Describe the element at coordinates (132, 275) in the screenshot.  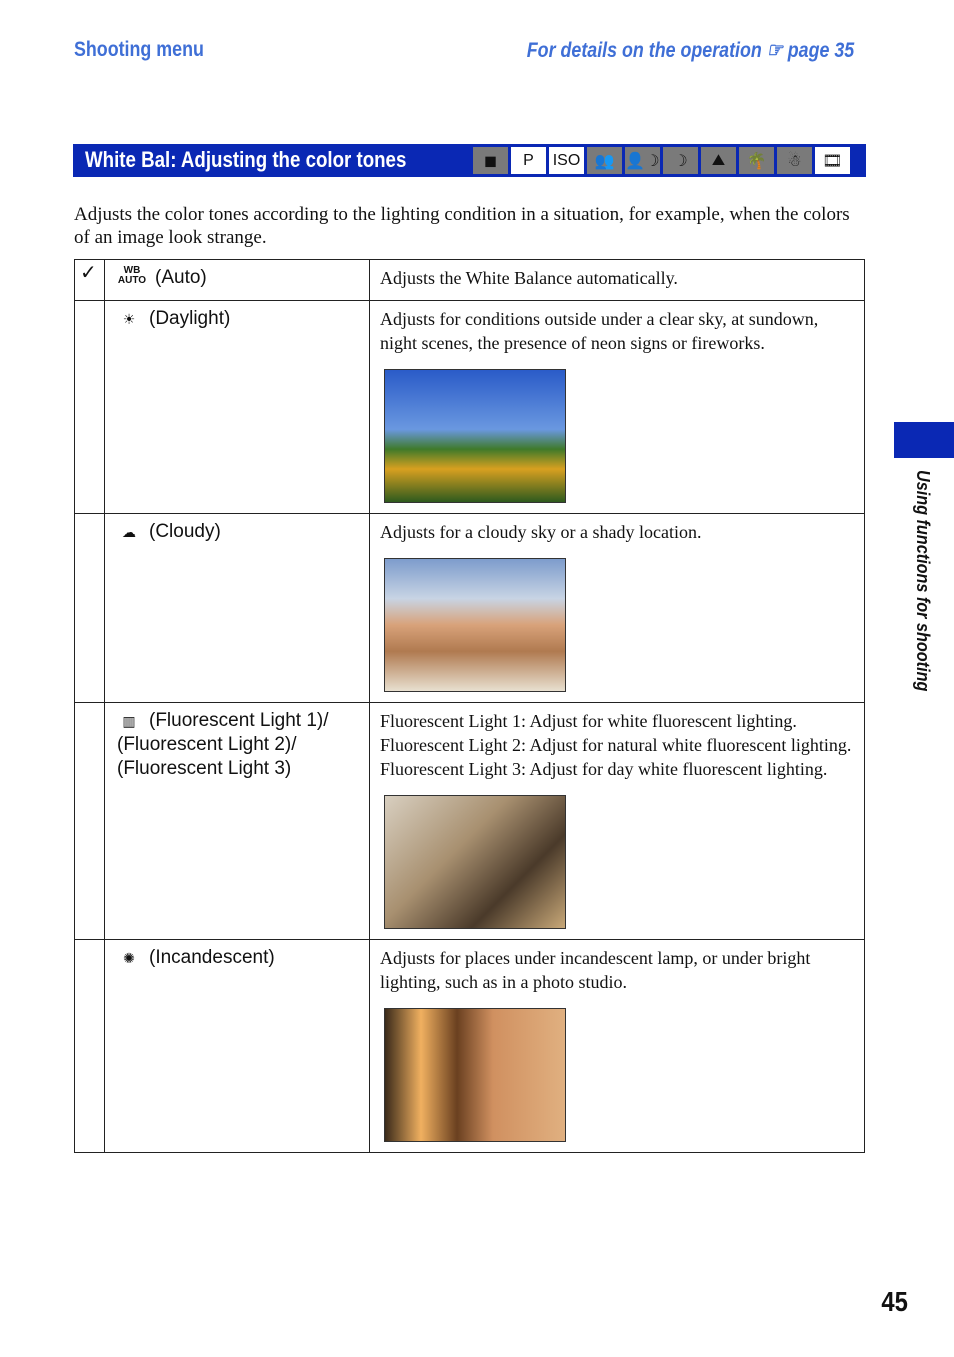
I see `wb-auto-icon: WB AUTO` at that location.